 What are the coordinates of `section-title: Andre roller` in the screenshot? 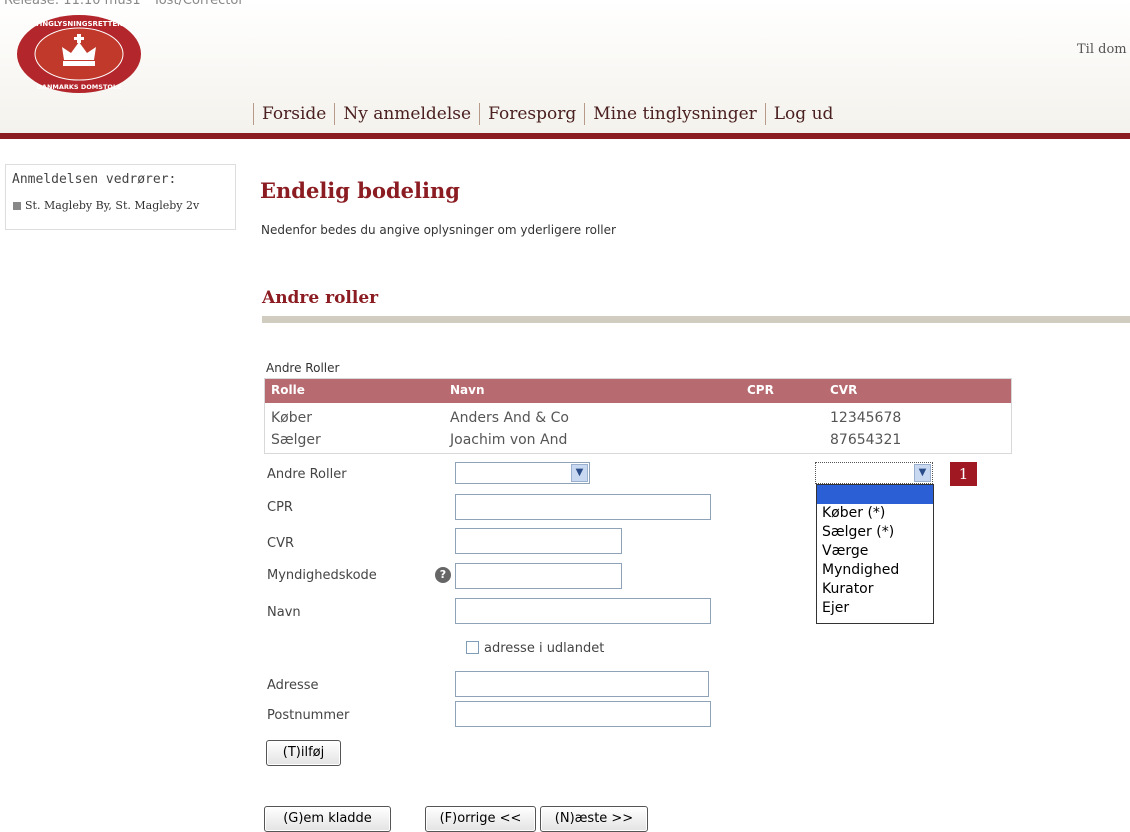 It's located at (320, 298).